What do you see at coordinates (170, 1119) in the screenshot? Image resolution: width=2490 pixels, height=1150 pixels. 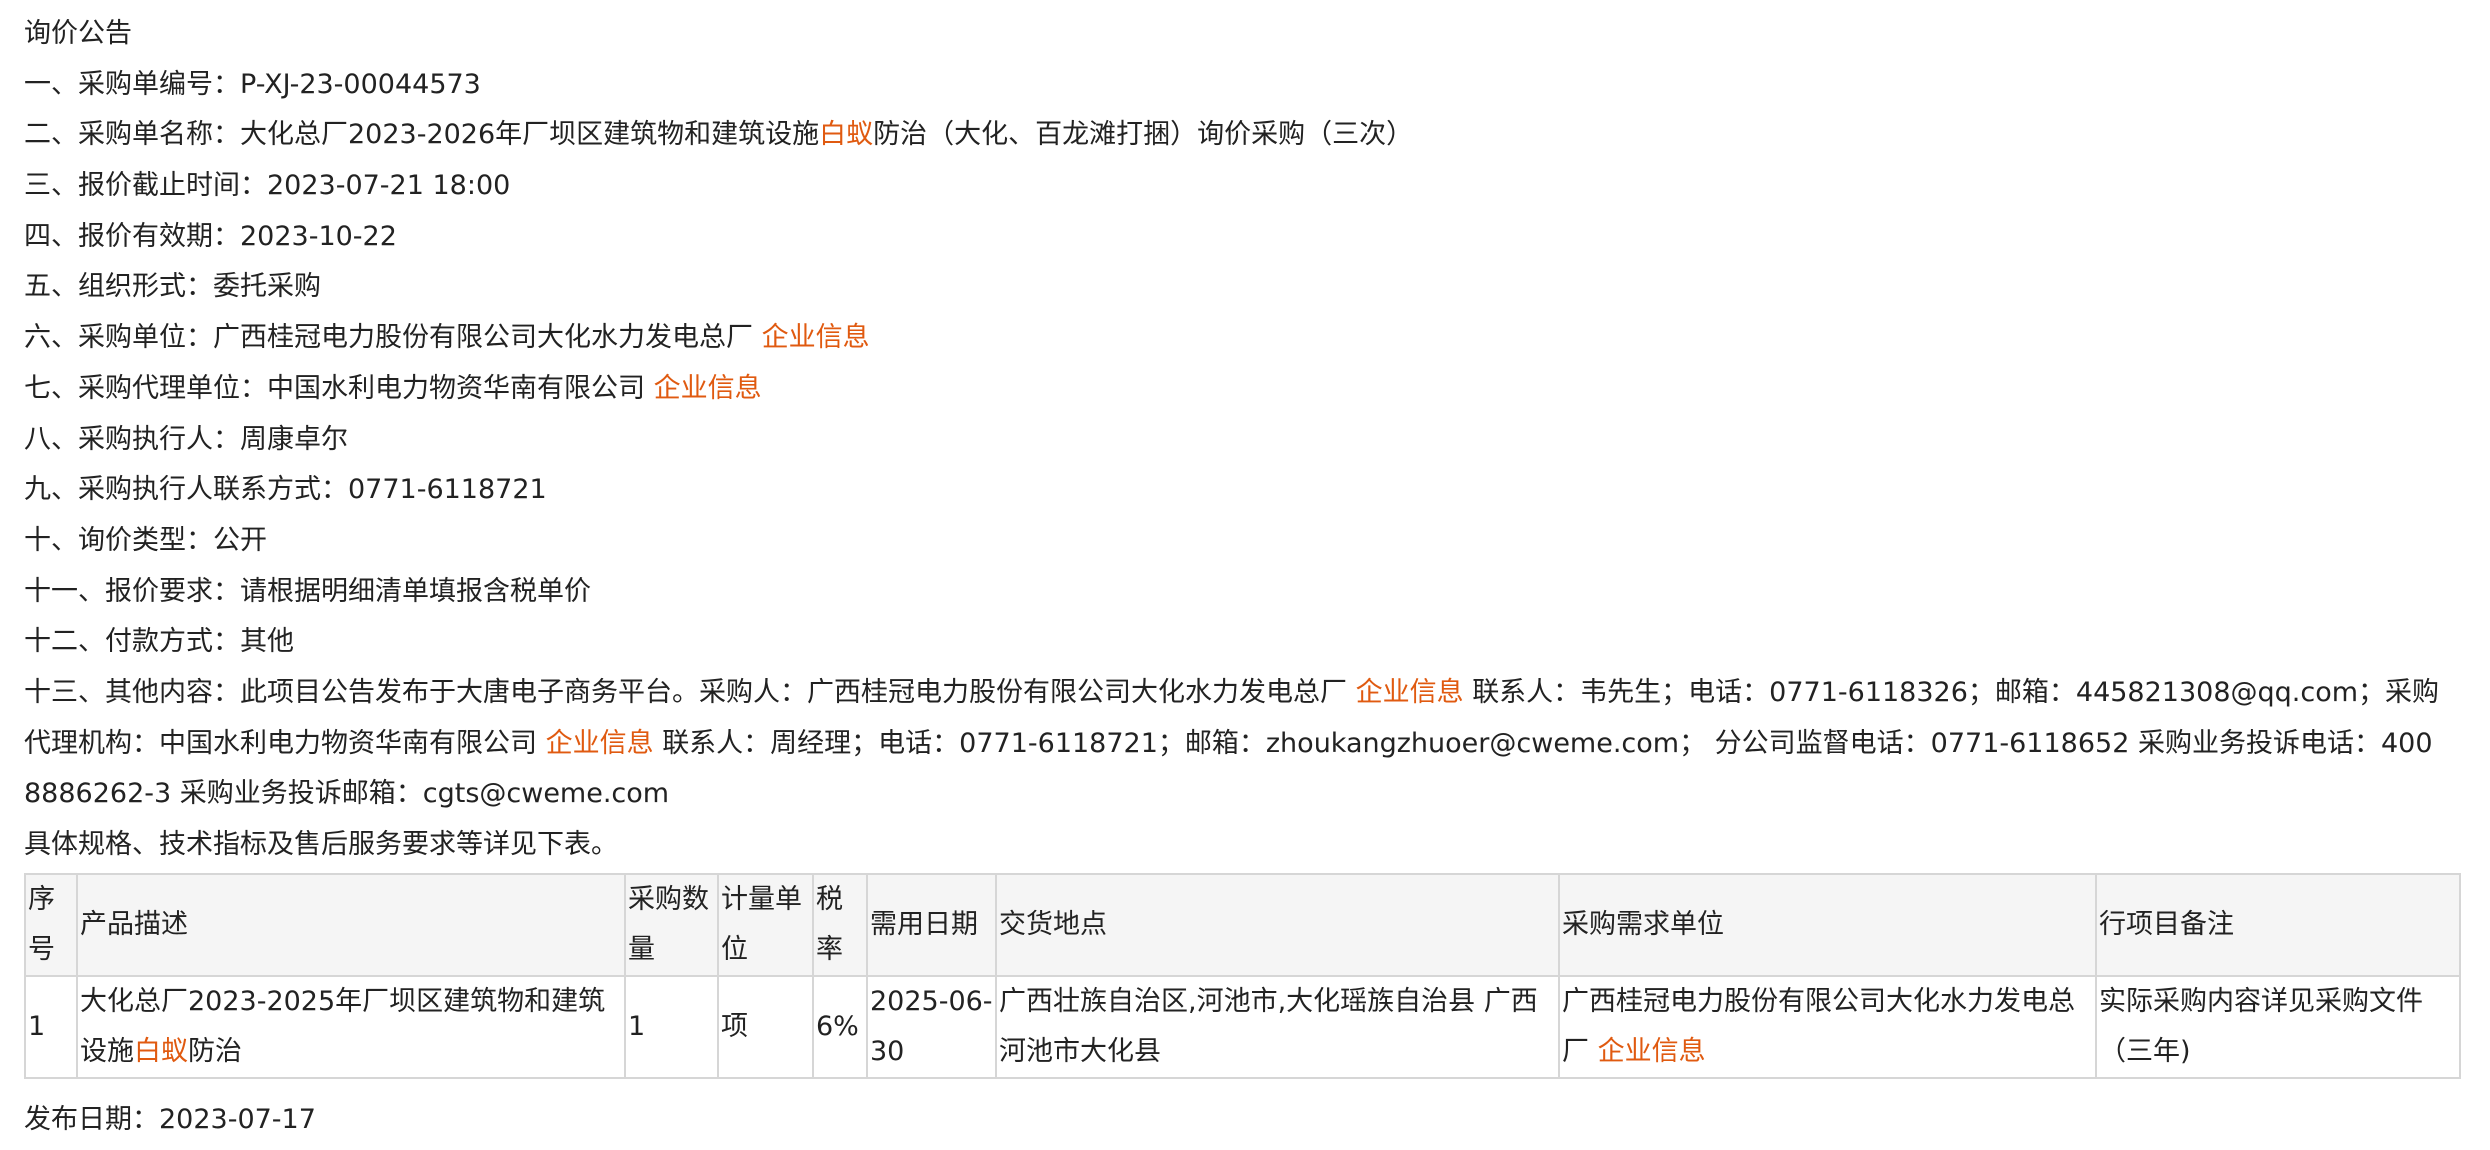 I see `publish-date: 发布日期：2023-07-17` at bounding box center [170, 1119].